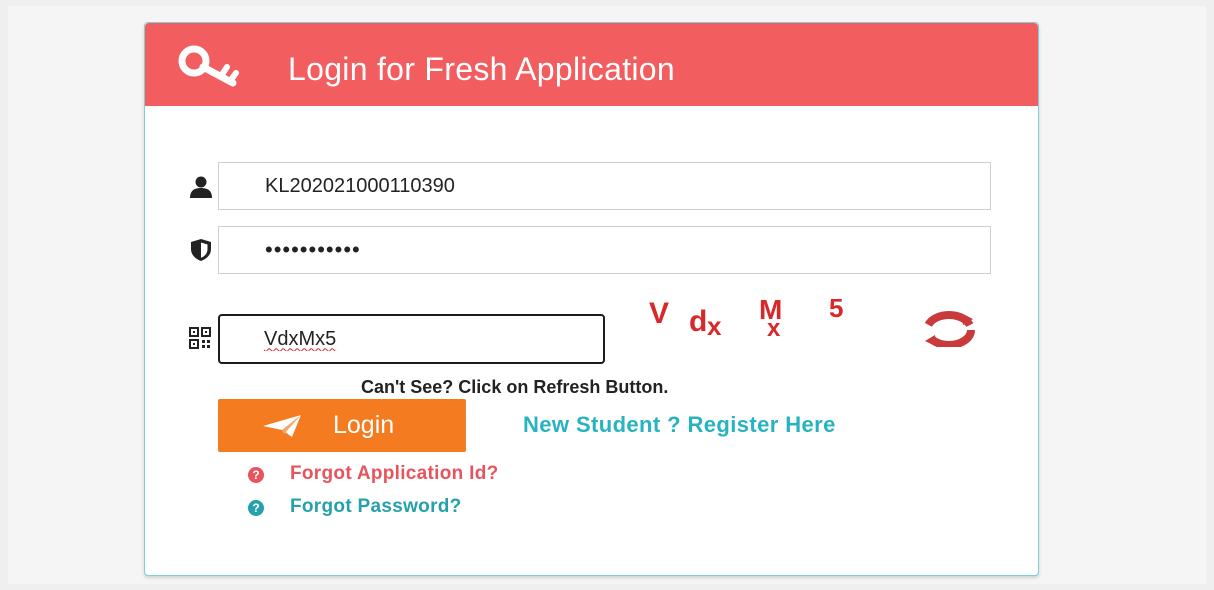 Image resolution: width=1214 pixels, height=590 pixels. What do you see at coordinates (698, 321) in the screenshot?
I see `captcha-char: d` at bounding box center [698, 321].